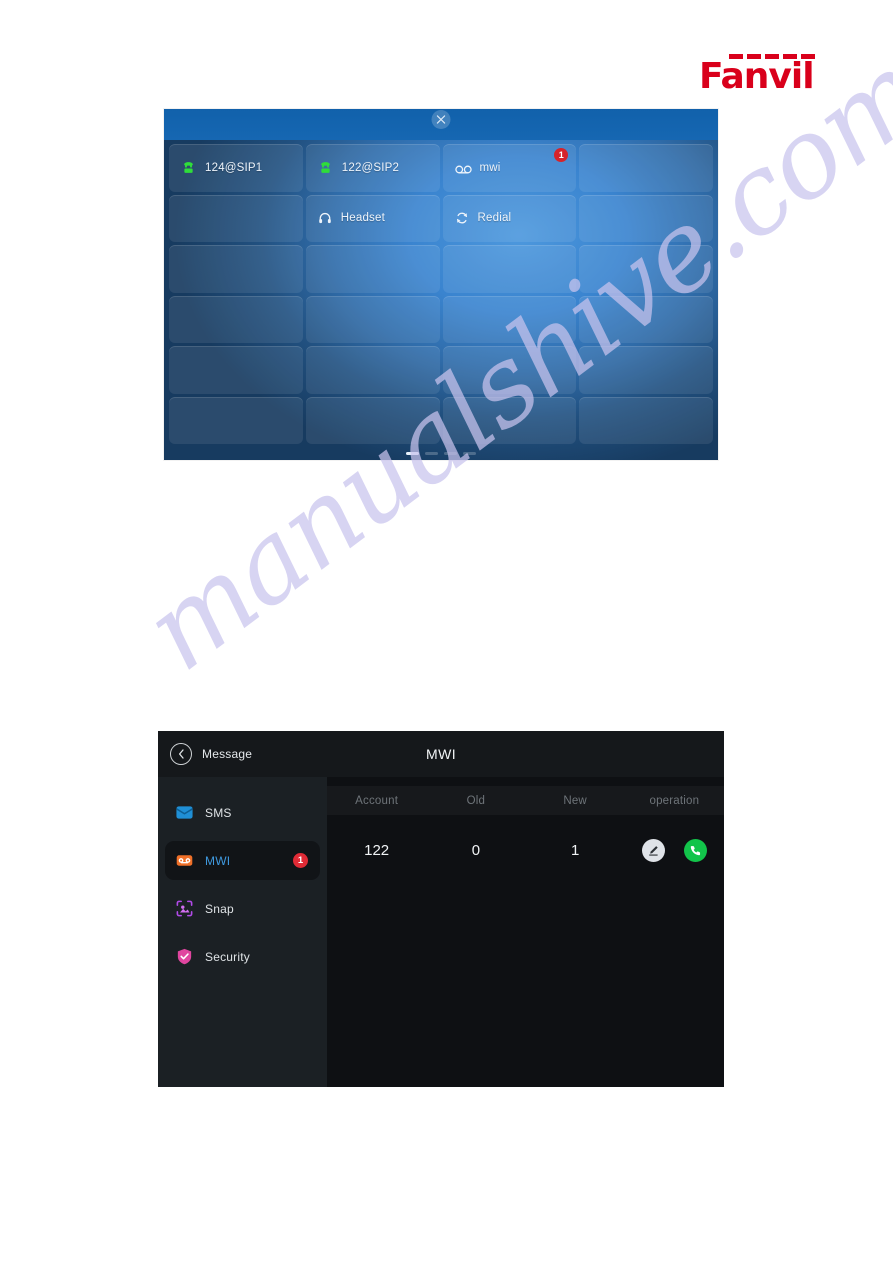  Describe the element at coordinates (218, 860) in the screenshot. I see `sidebar-item-label: MWI` at that location.